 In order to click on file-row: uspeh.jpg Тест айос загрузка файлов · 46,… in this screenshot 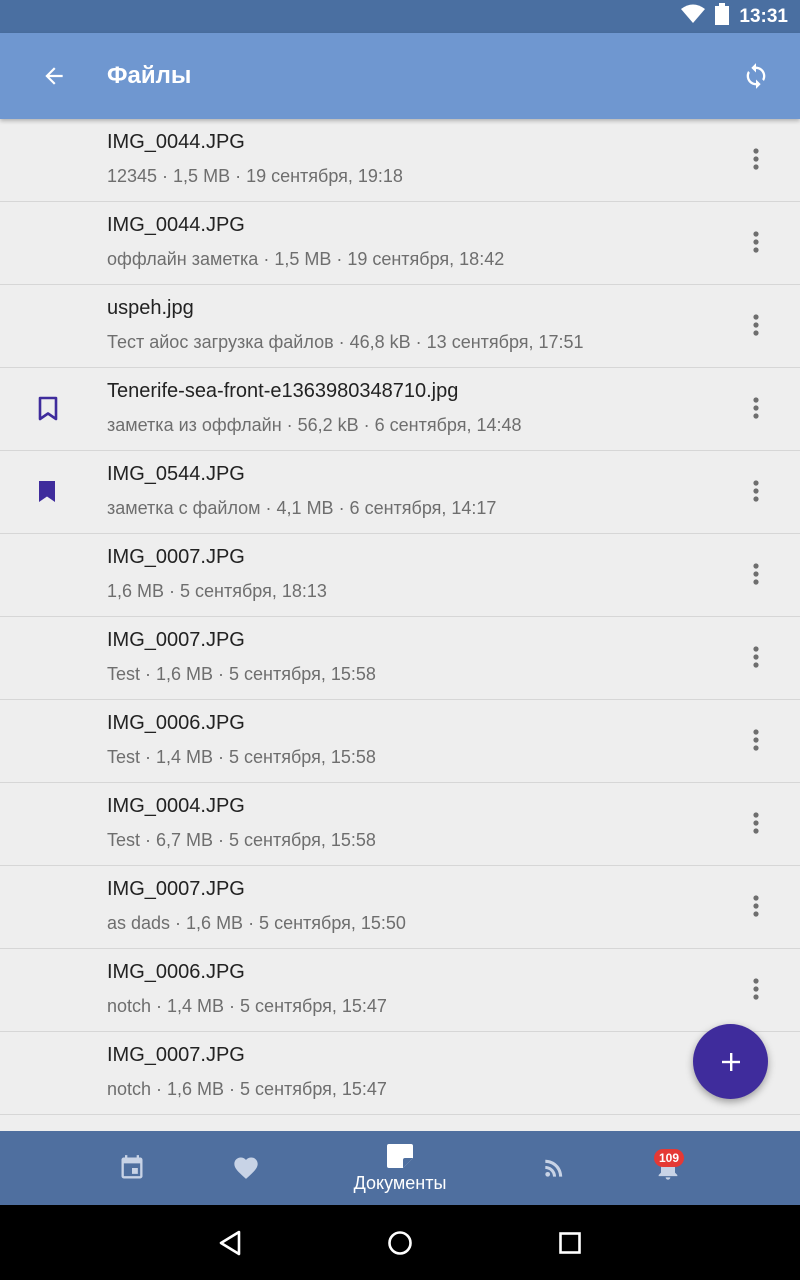, I will do `click(400, 326)`.